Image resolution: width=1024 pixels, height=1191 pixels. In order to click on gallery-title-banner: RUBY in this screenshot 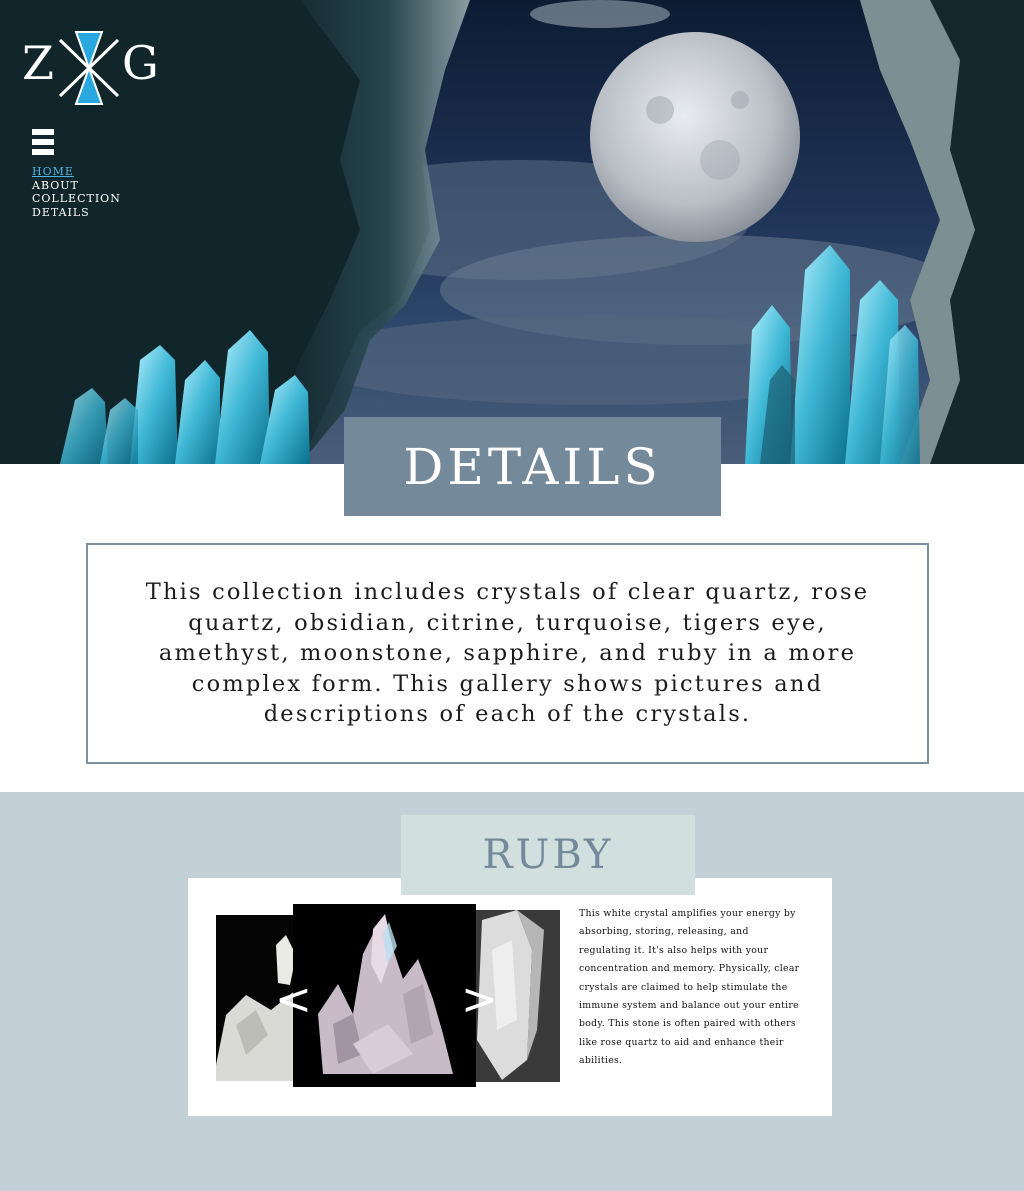, I will do `click(548, 855)`.